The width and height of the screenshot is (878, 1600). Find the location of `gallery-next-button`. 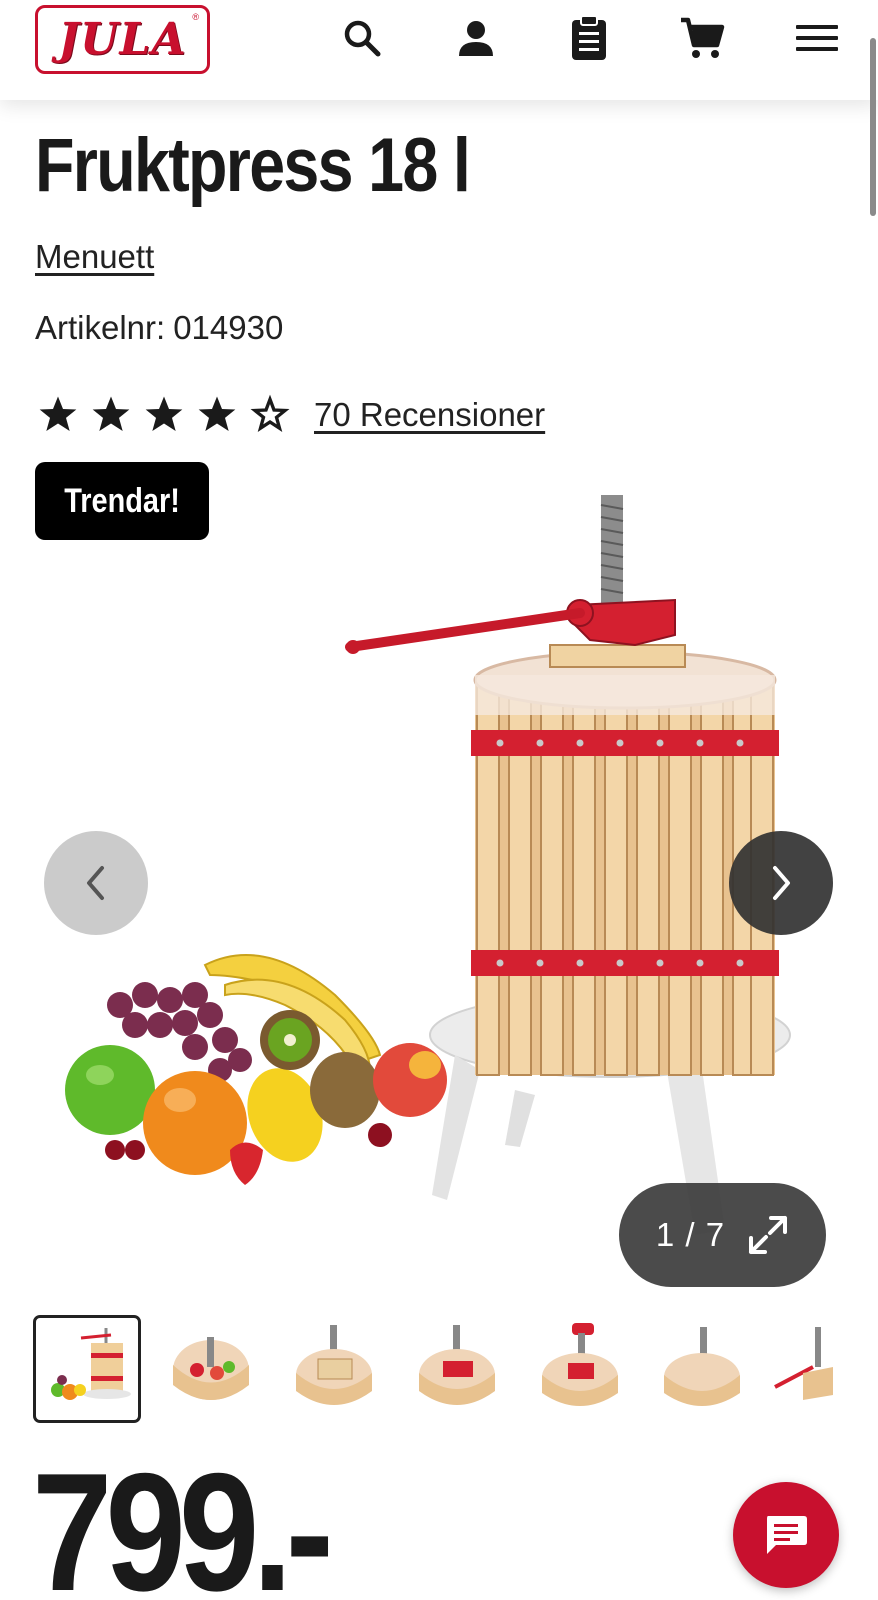

gallery-next-button is located at coordinates (781, 883).